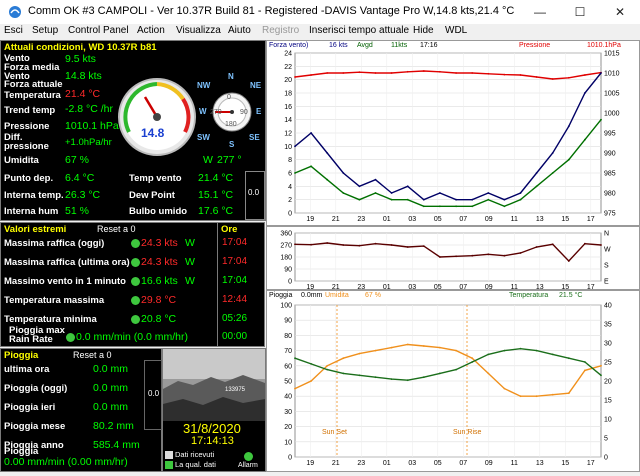 The height and width of the screenshot is (476, 640). Describe the element at coordinates (540, 12) in the screenshot. I see `minimize-button: —` at that location.